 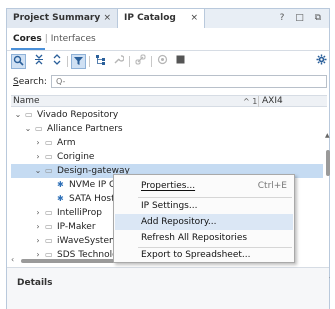 I want to click on tree-label: Arm, so click(x=66, y=143).